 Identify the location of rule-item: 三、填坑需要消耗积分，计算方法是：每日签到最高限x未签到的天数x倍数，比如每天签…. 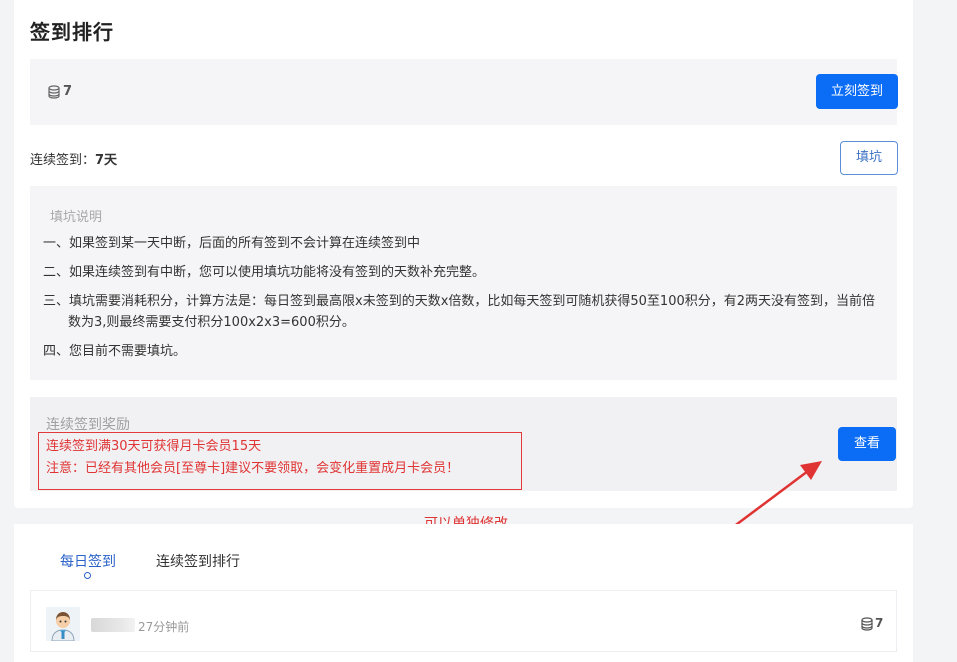
(465, 312).